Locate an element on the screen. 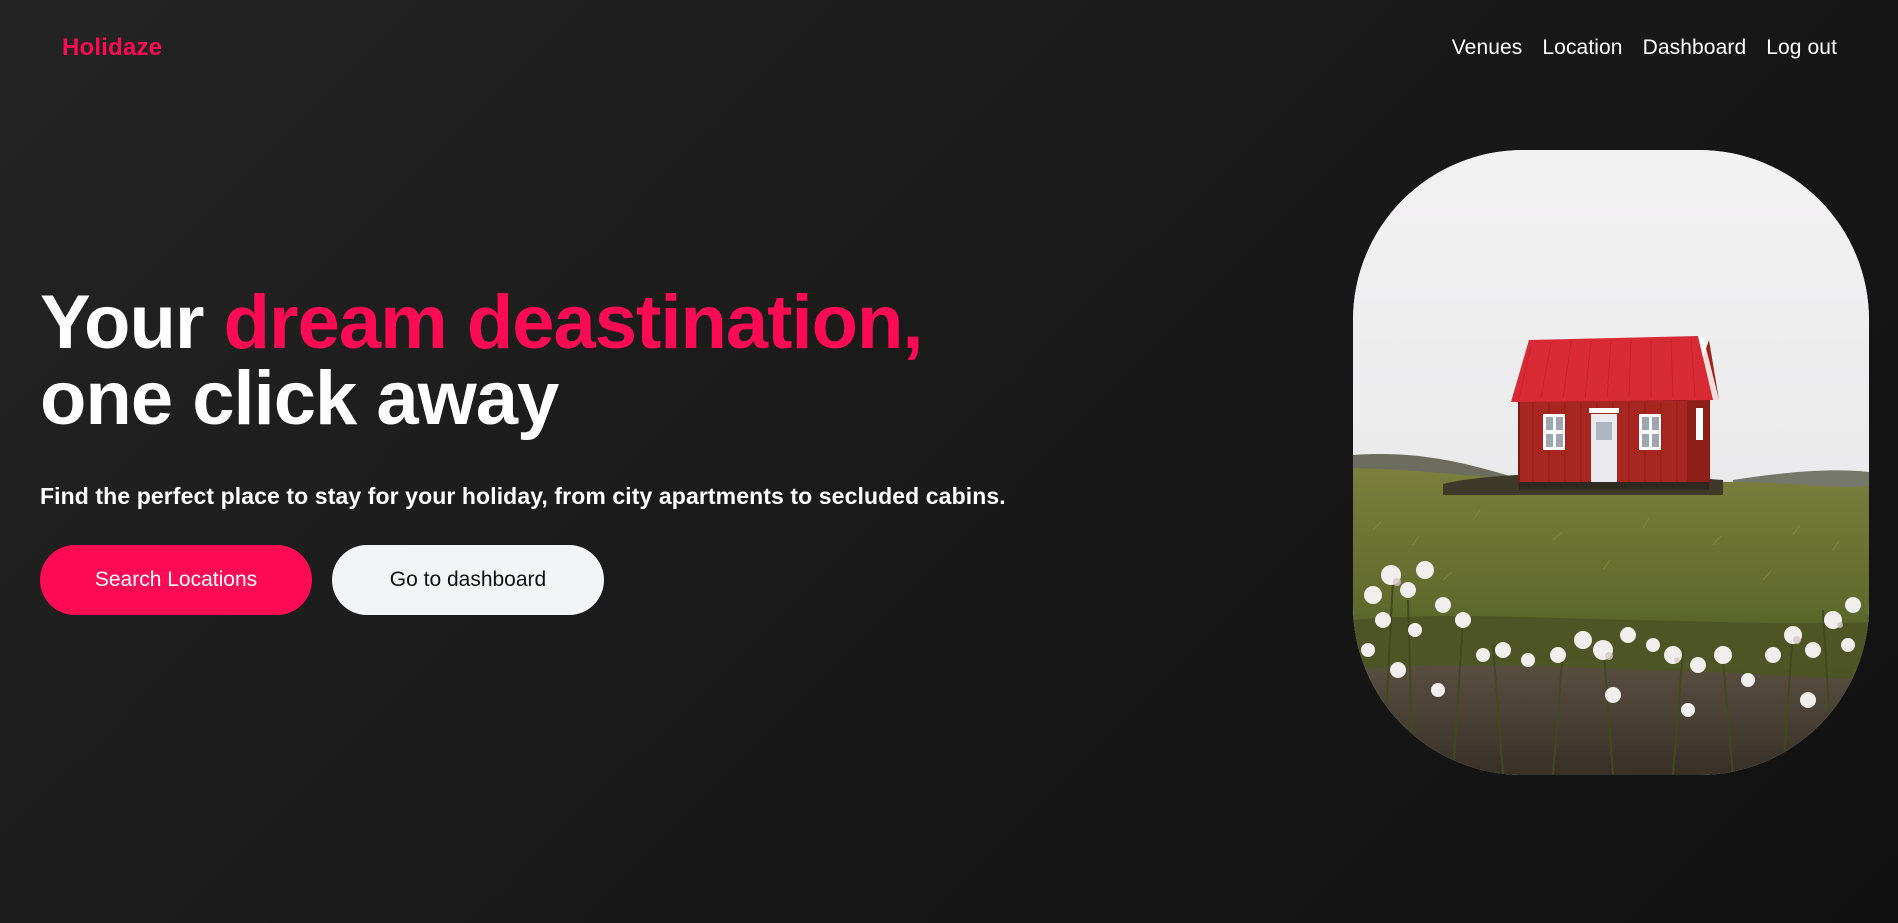  hero-headline: Your dream deastination, one click away is located at coordinates (570, 361).